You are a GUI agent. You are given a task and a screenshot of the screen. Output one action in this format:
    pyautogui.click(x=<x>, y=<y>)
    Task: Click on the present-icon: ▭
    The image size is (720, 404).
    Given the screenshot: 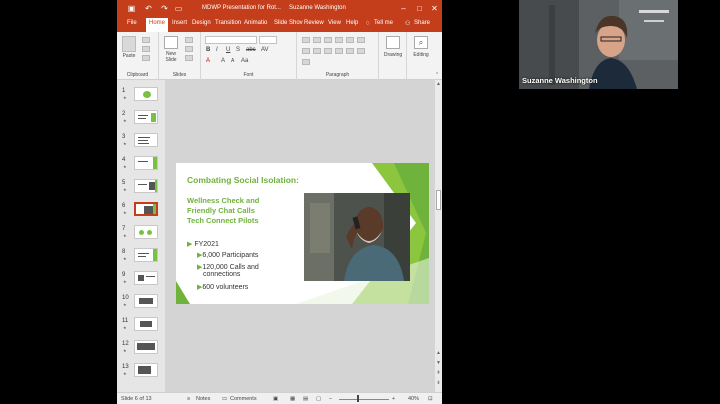 What is the action you would take?
    pyautogui.click(x=178, y=8)
    